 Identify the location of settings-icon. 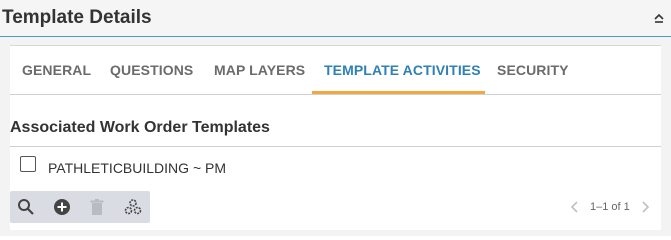
(133, 207).